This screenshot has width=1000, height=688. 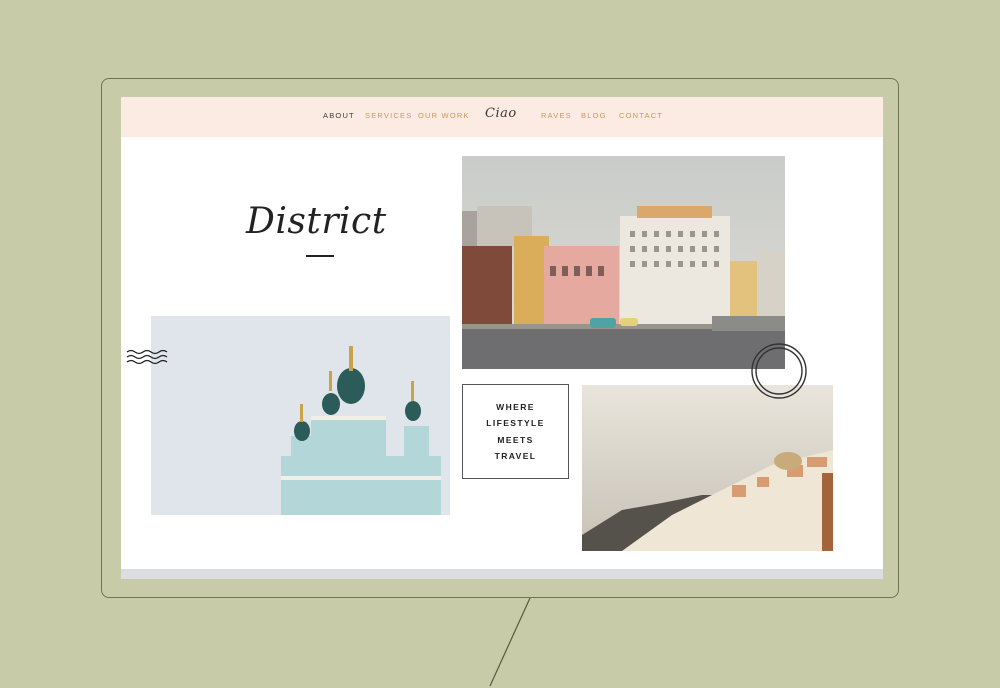 What do you see at coordinates (300, 415) in the screenshot?
I see `church-photo` at bounding box center [300, 415].